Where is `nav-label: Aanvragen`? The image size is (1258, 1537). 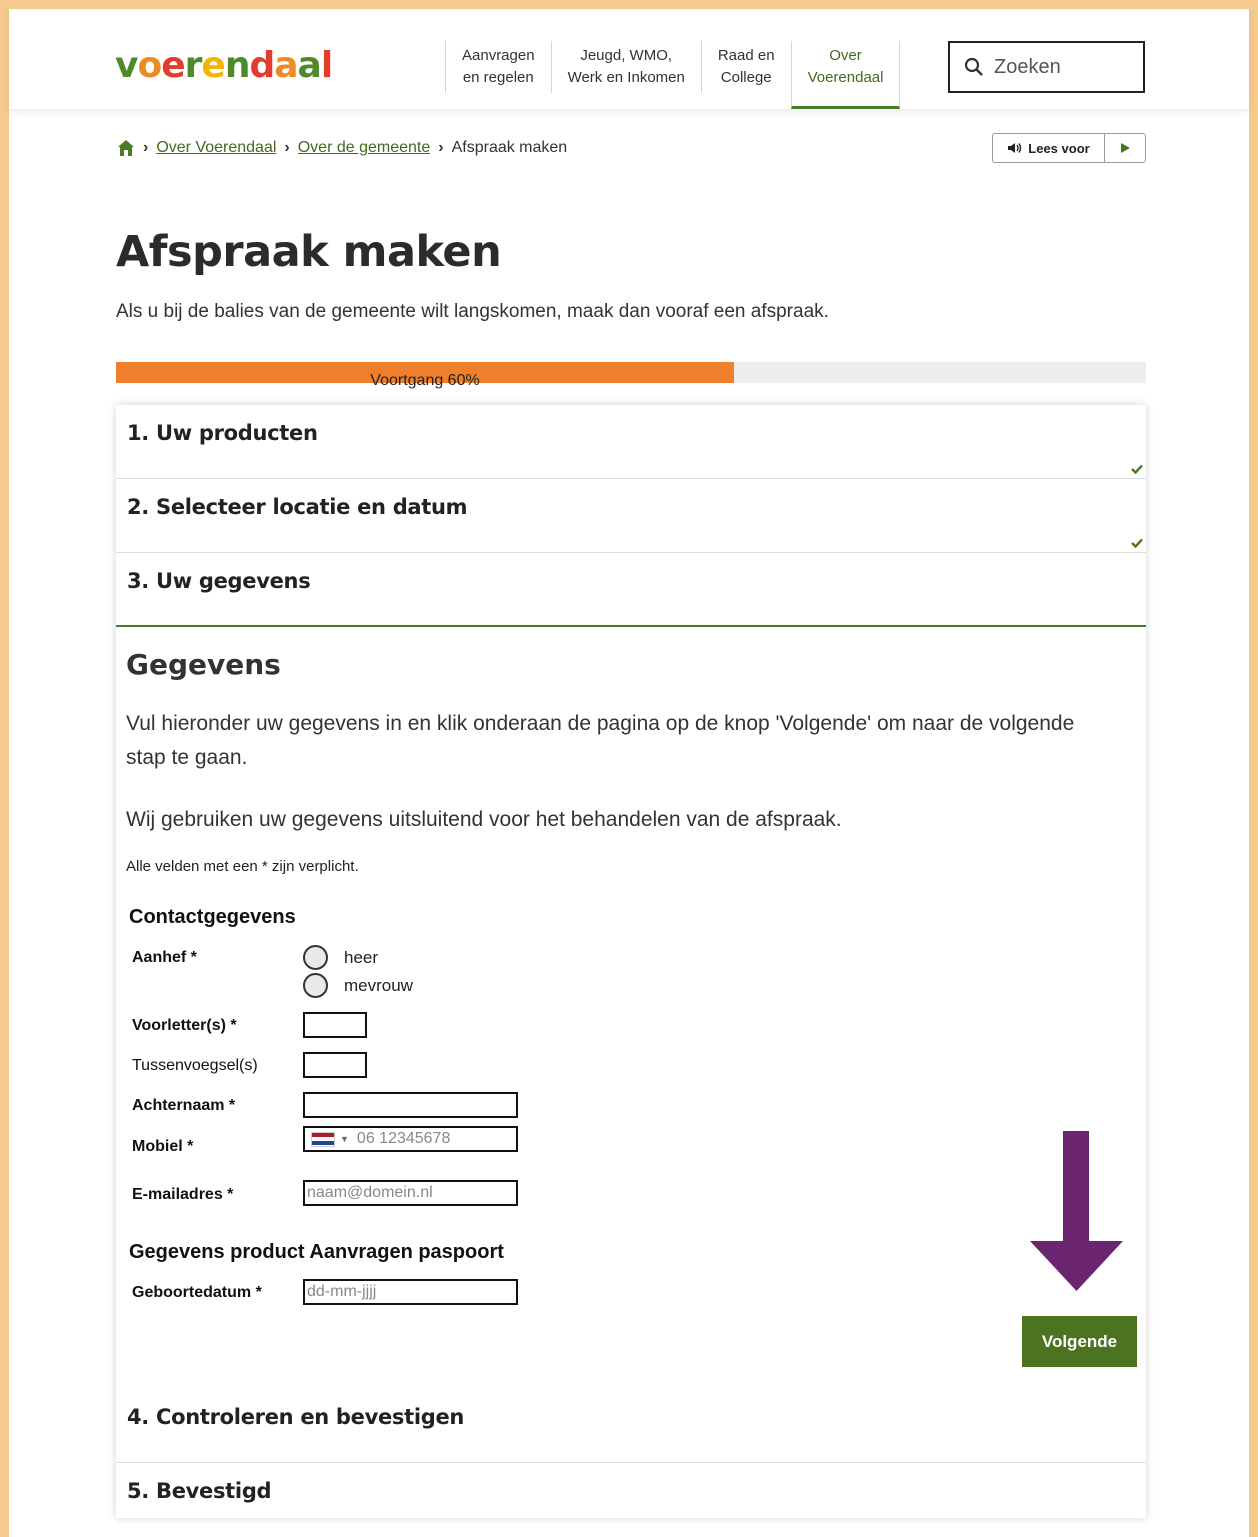 nav-label: Aanvragen is located at coordinates (498, 55).